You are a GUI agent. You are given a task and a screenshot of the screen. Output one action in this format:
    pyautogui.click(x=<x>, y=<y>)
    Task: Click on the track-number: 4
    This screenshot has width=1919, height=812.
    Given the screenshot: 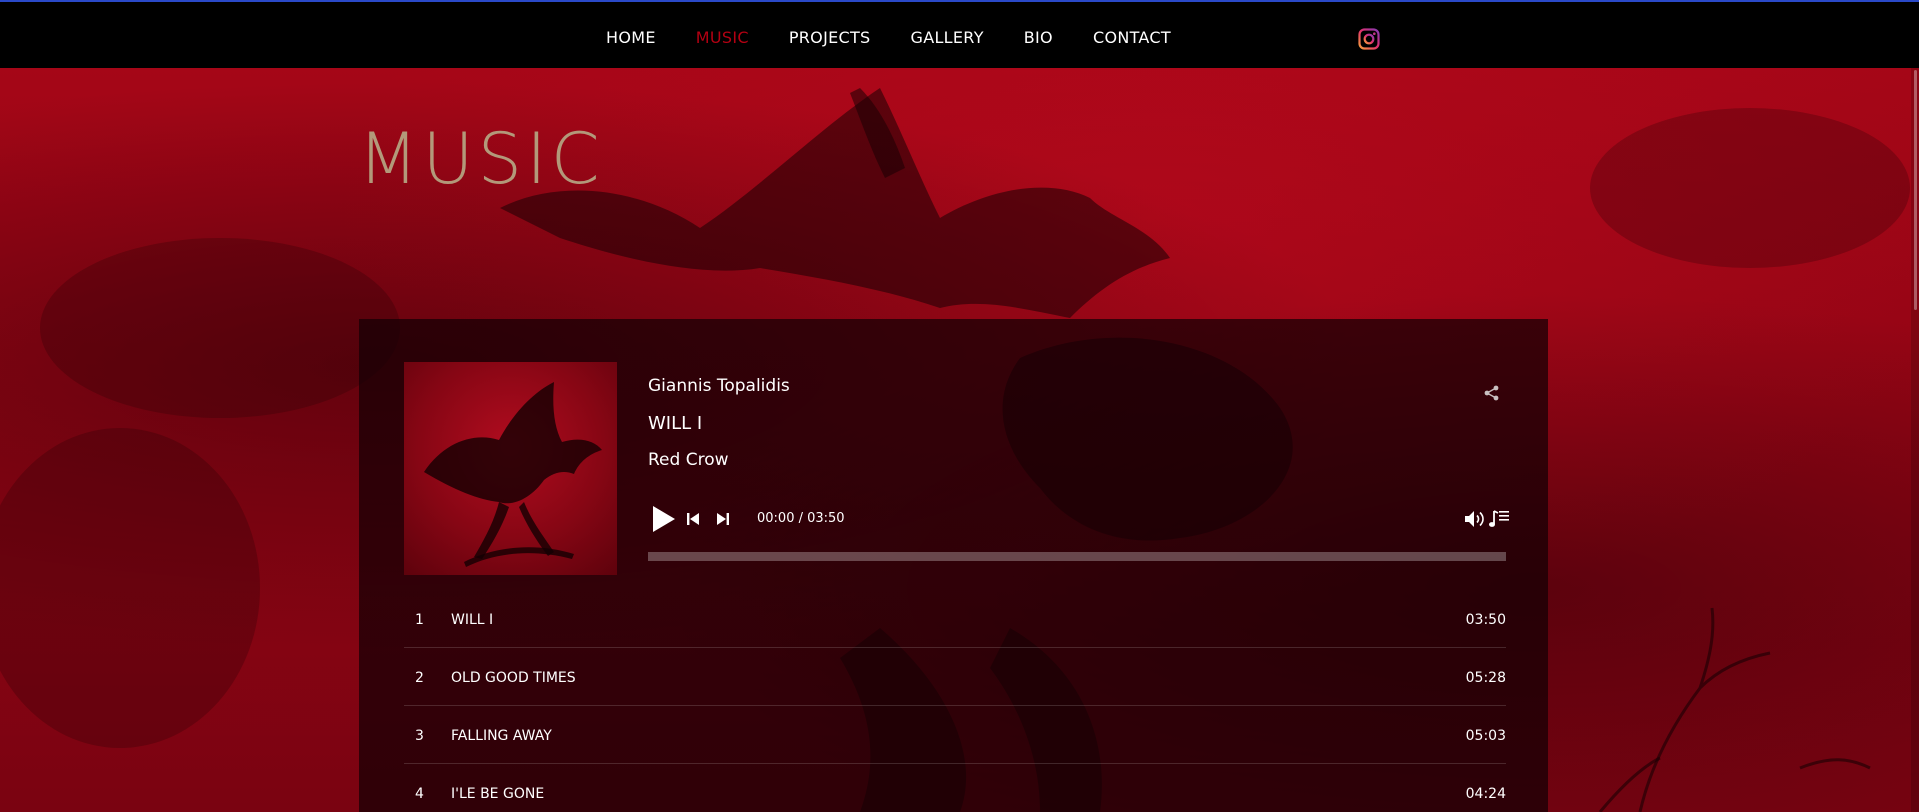 What is the action you would take?
    pyautogui.click(x=419, y=794)
    